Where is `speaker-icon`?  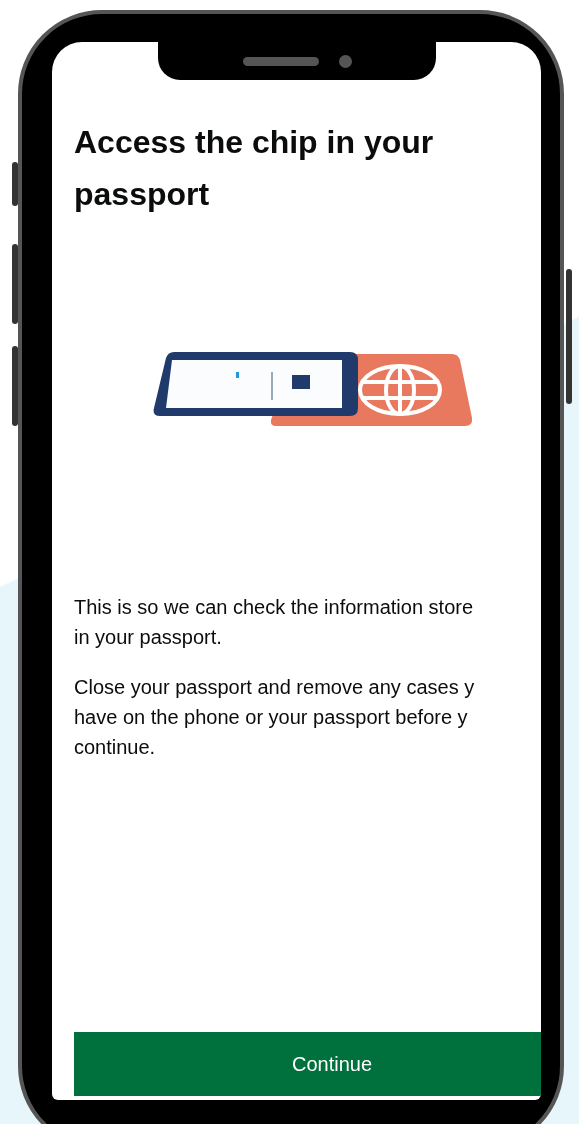
speaker-icon is located at coordinates (280, 61).